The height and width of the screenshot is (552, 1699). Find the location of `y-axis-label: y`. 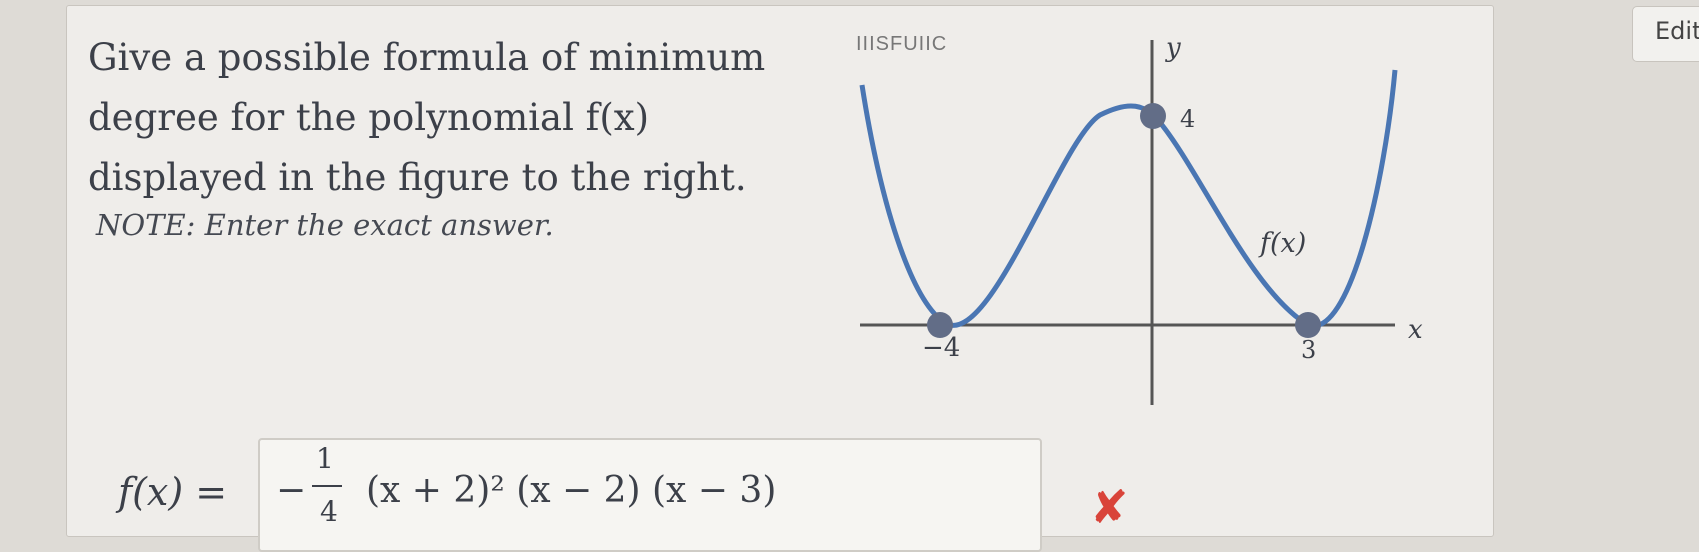

y-axis-label: y is located at coordinates (1173, 48).